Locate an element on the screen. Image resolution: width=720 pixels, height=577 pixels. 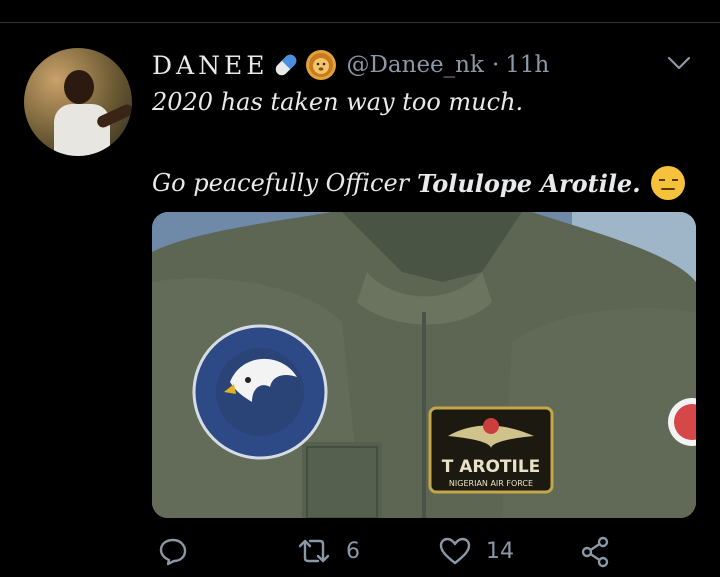
display-name: DANEE is located at coordinates (210, 65).